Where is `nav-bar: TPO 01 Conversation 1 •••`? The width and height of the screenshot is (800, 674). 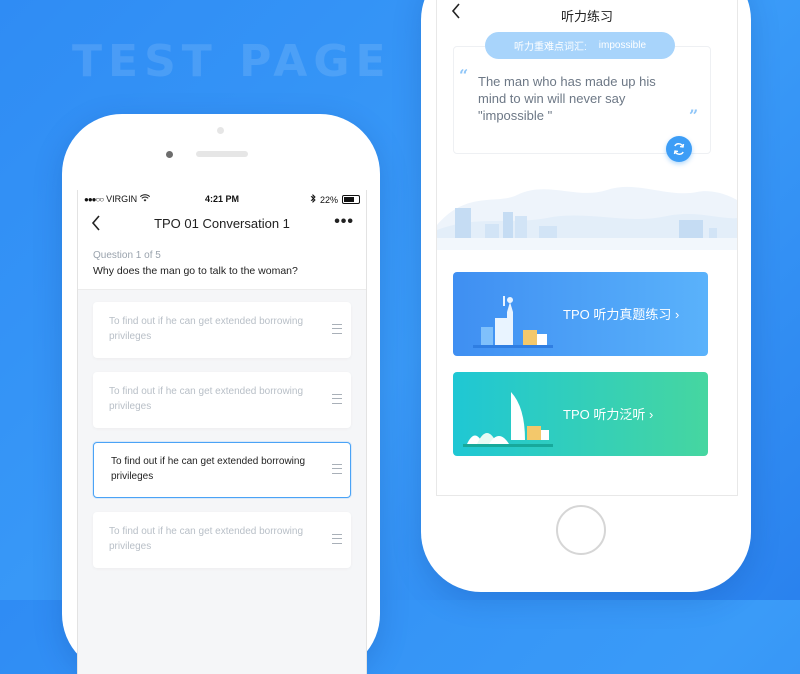
nav-bar: TPO 01 Conversation 1 ••• is located at coordinates (222, 225).